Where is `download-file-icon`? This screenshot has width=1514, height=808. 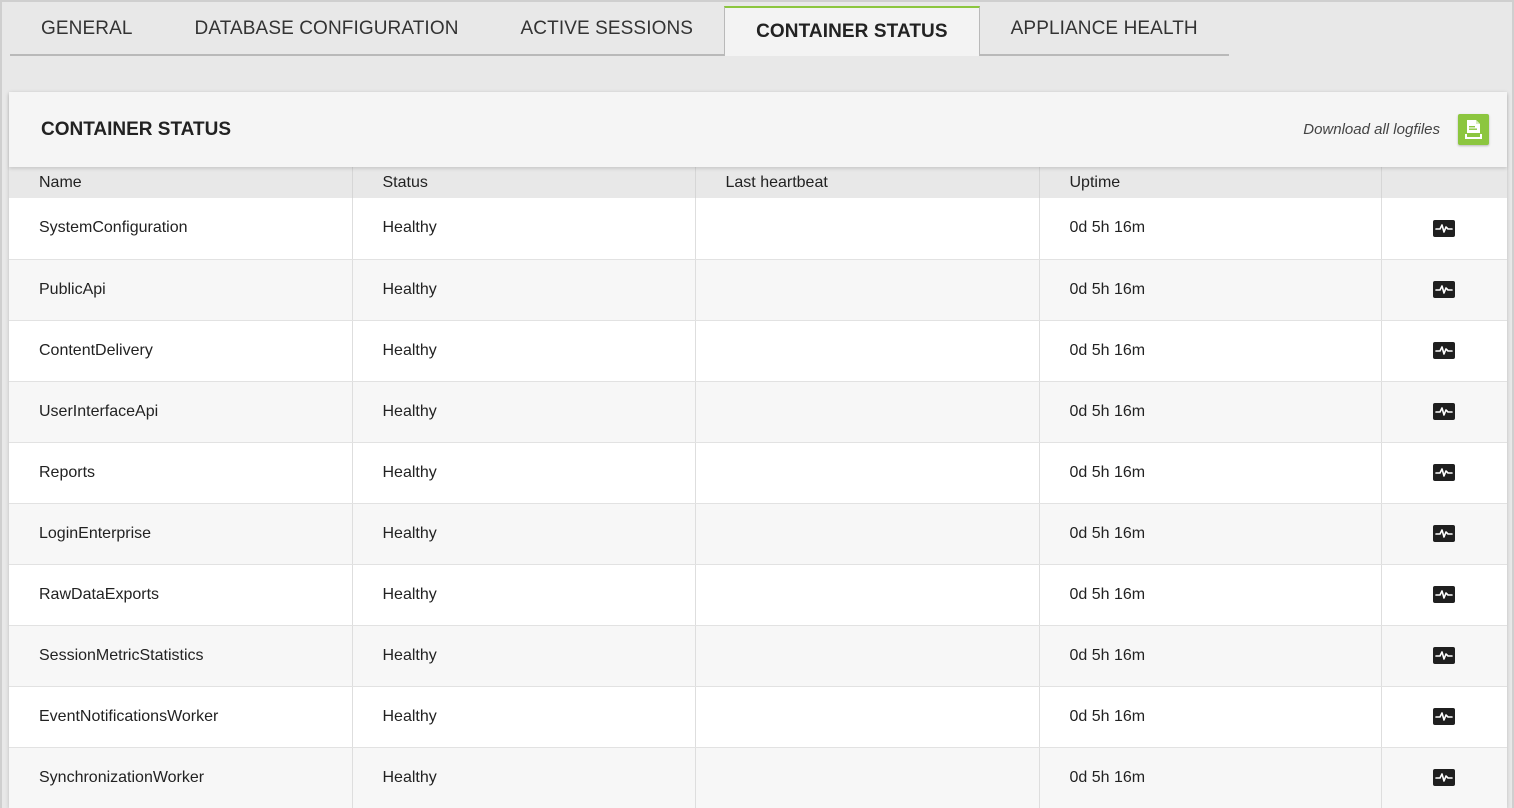
download-file-icon is located at coordinates (1473, 129).